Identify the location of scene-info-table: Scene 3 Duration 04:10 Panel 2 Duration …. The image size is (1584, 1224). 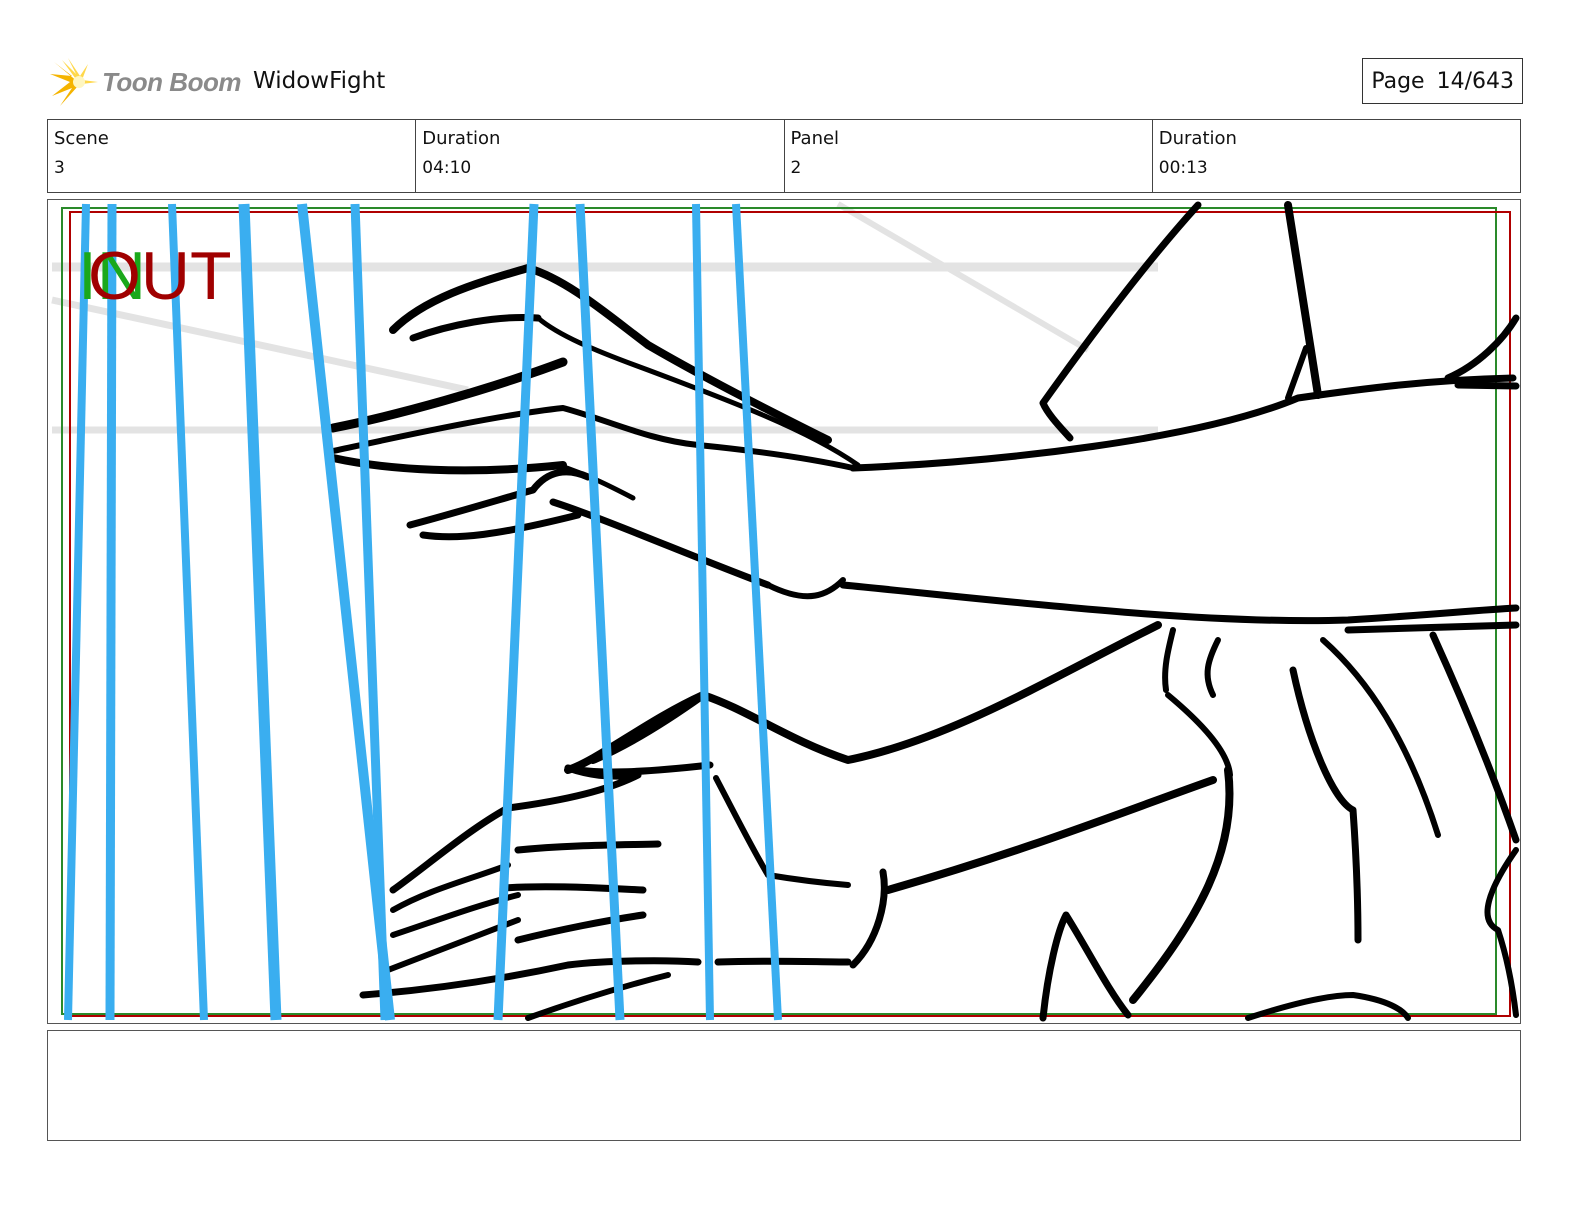
(784, 156).